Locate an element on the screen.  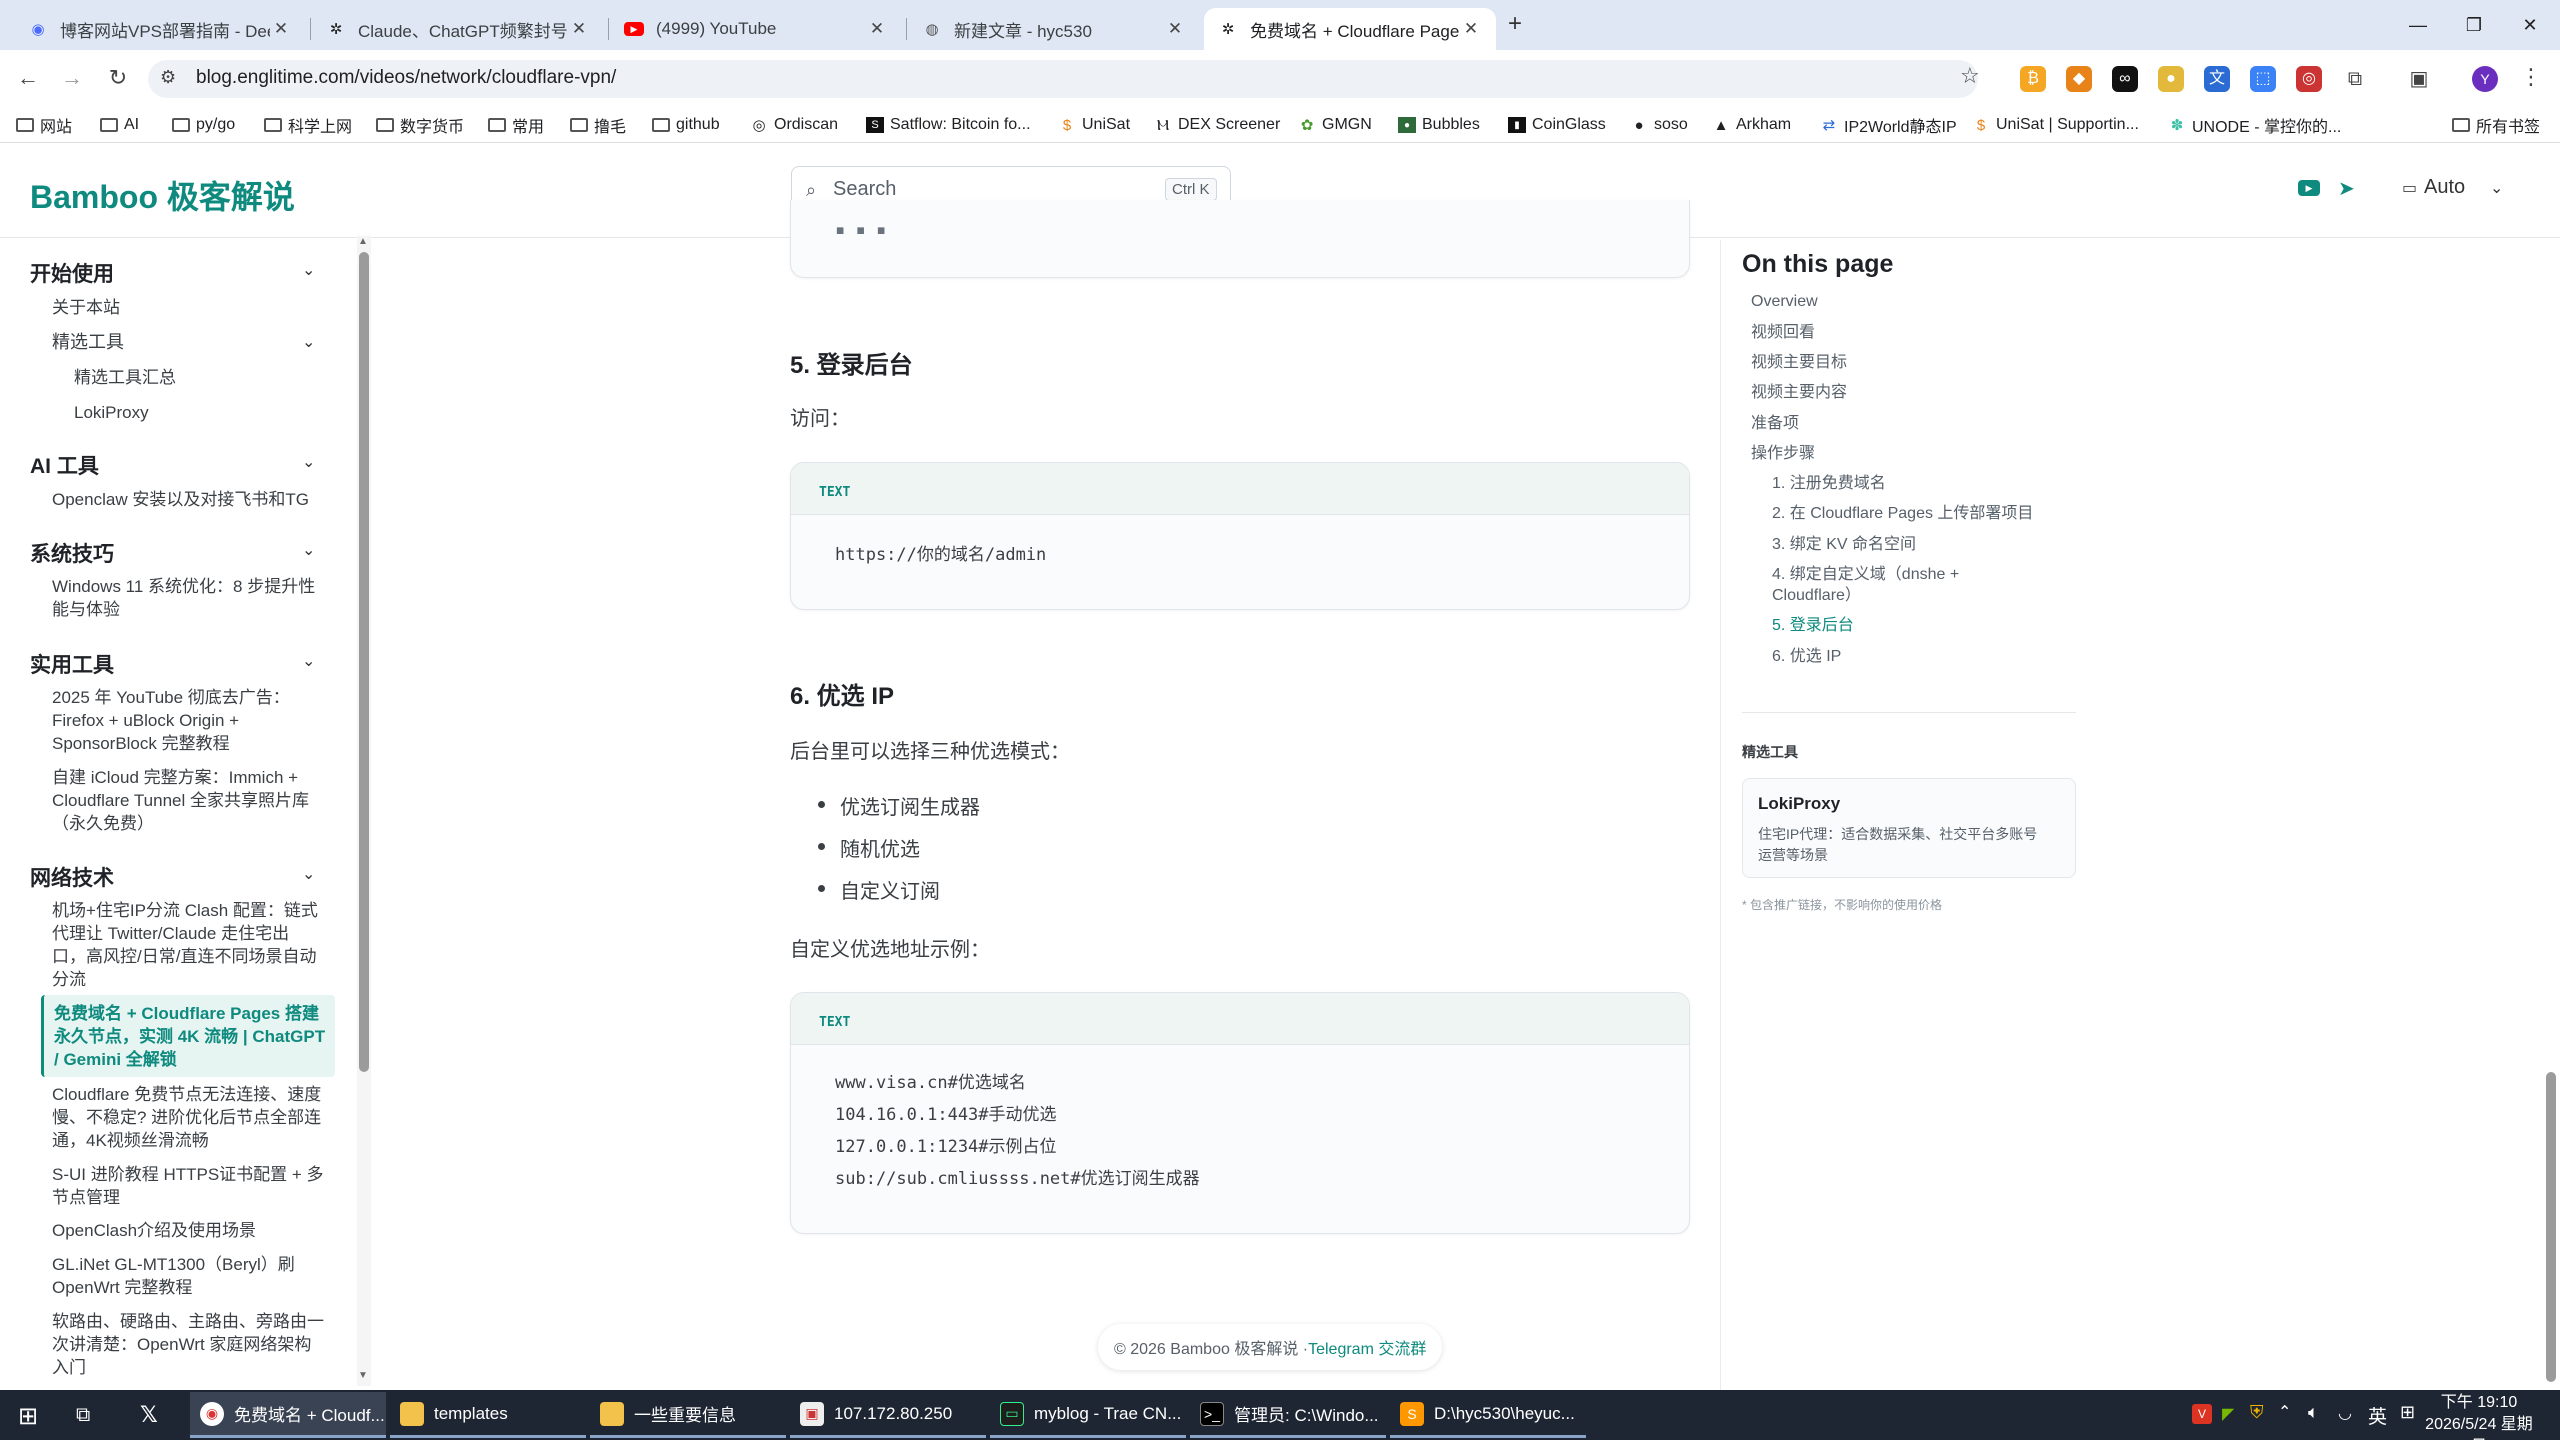
youtube-icon: ▶ is located at coordinates (2309, 188).